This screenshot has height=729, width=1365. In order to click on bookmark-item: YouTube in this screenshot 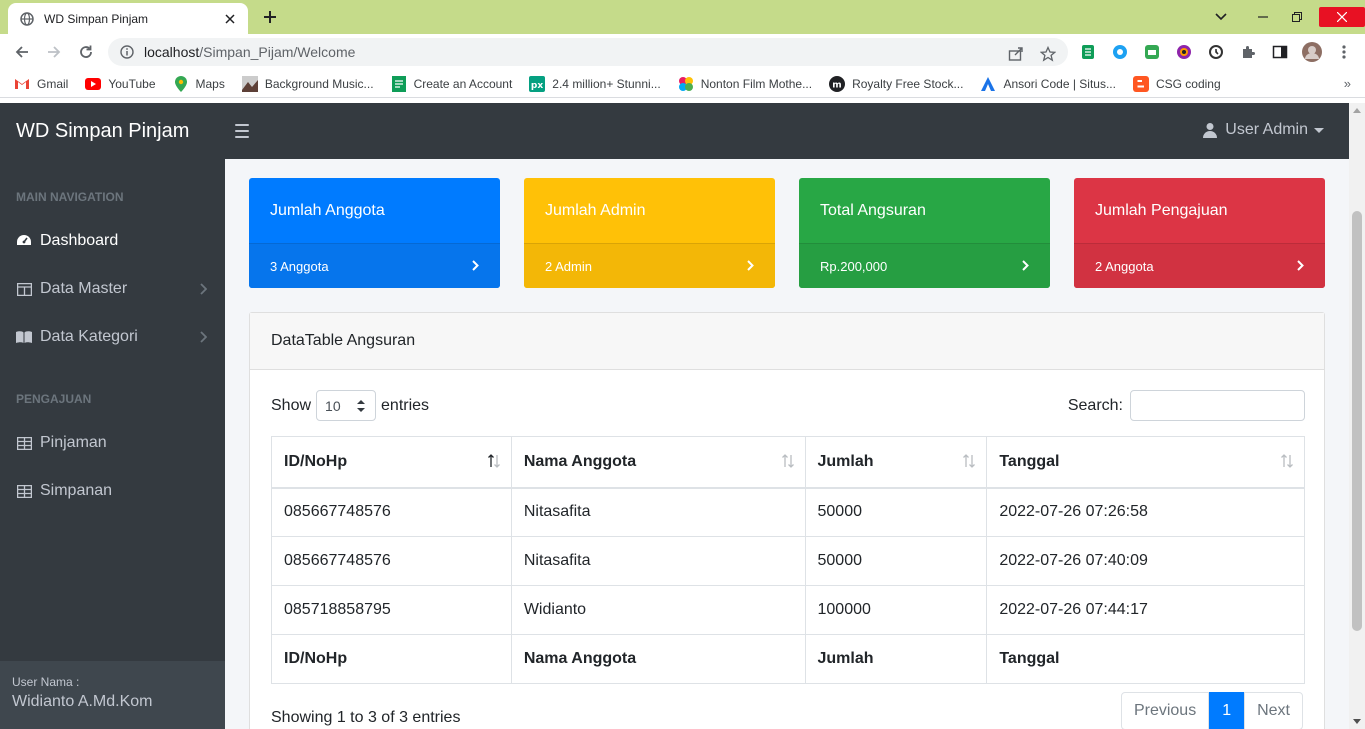, I will do `click(120, 84)`.